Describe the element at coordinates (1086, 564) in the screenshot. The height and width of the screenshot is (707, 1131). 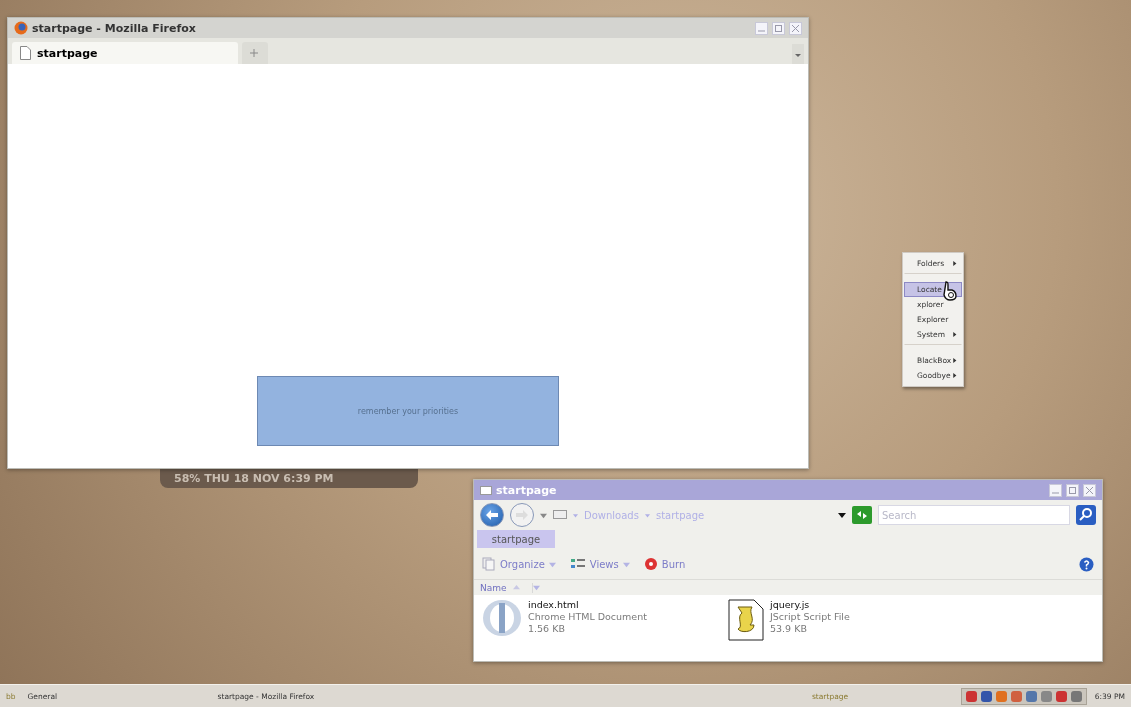
I see `help-icon` at that location.